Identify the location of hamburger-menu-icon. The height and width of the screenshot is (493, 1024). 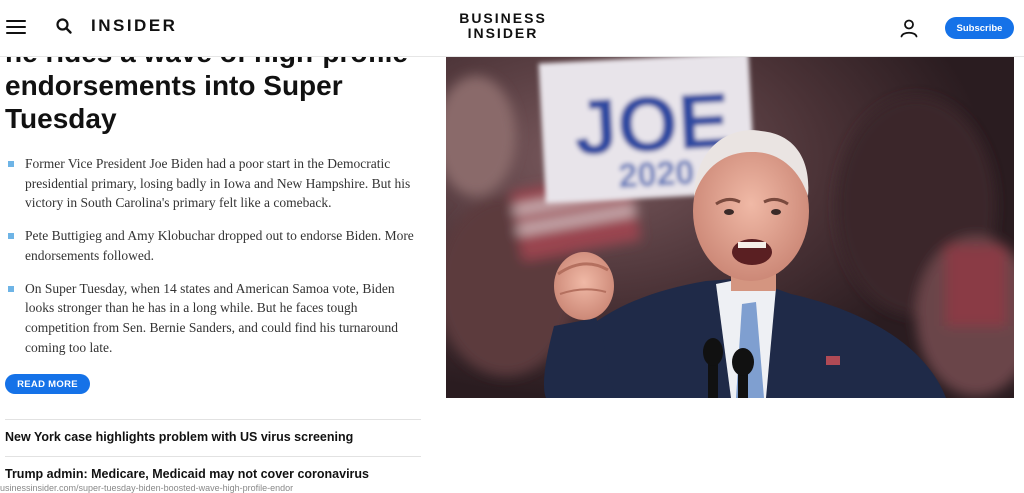
(16, 26).